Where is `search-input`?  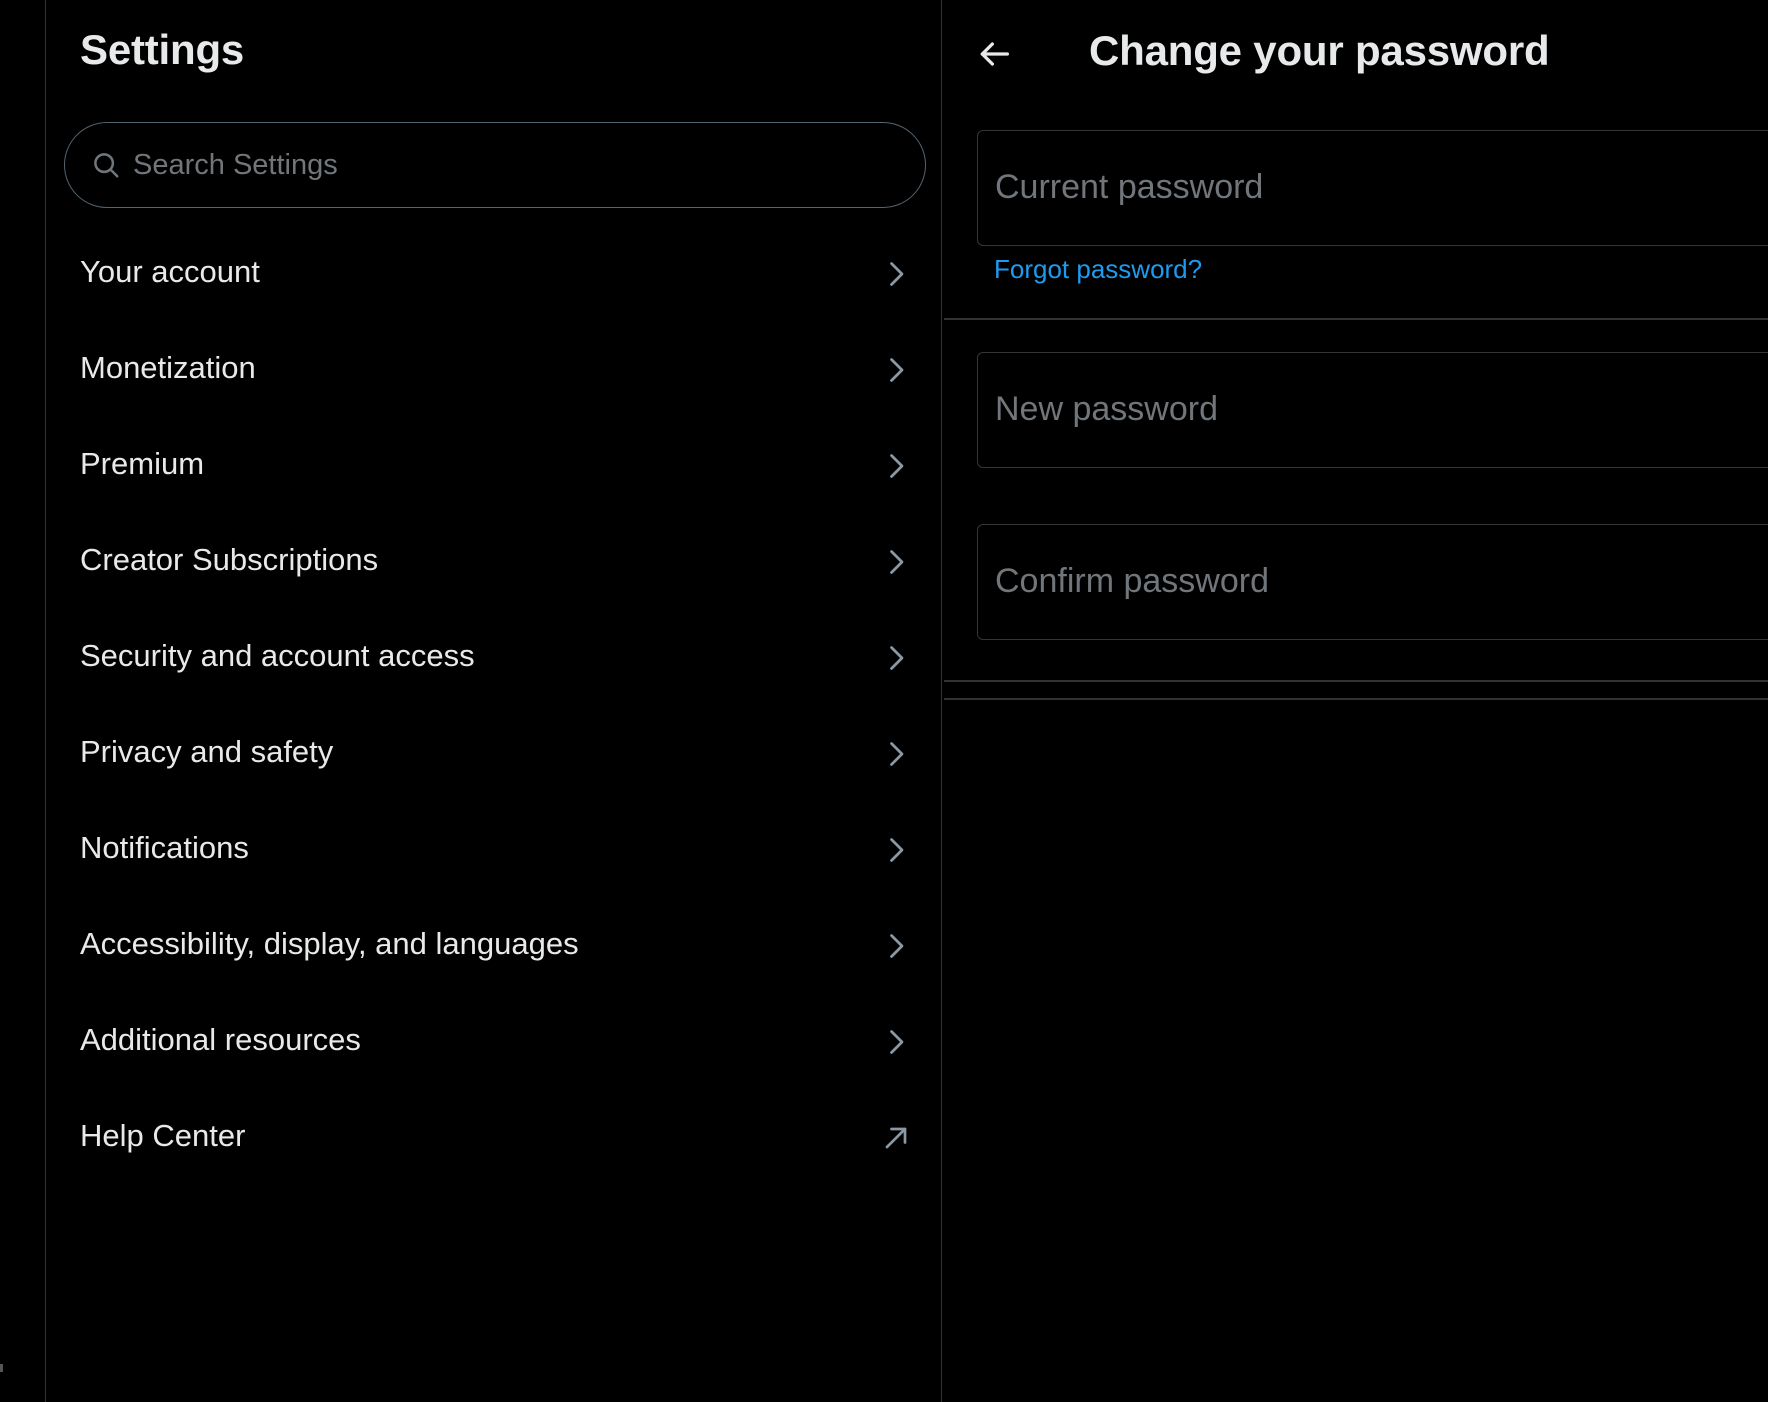
search-input is located at coordinates (513, 165).